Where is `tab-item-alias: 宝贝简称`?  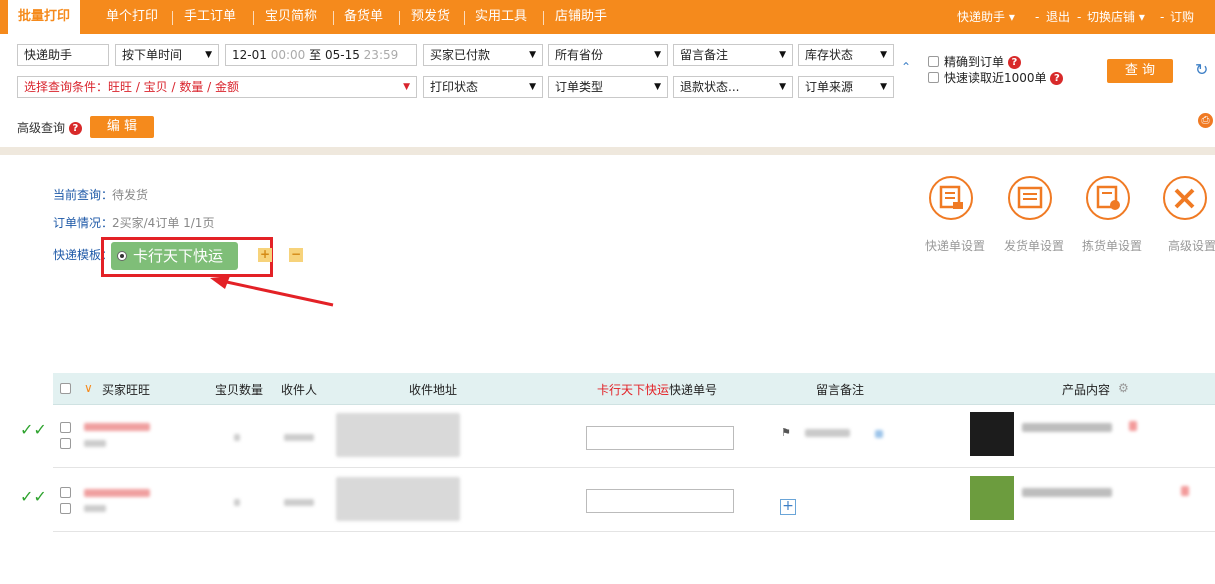
tab-item-alias: 宝贝简称 is located at coordinates (291, 17).